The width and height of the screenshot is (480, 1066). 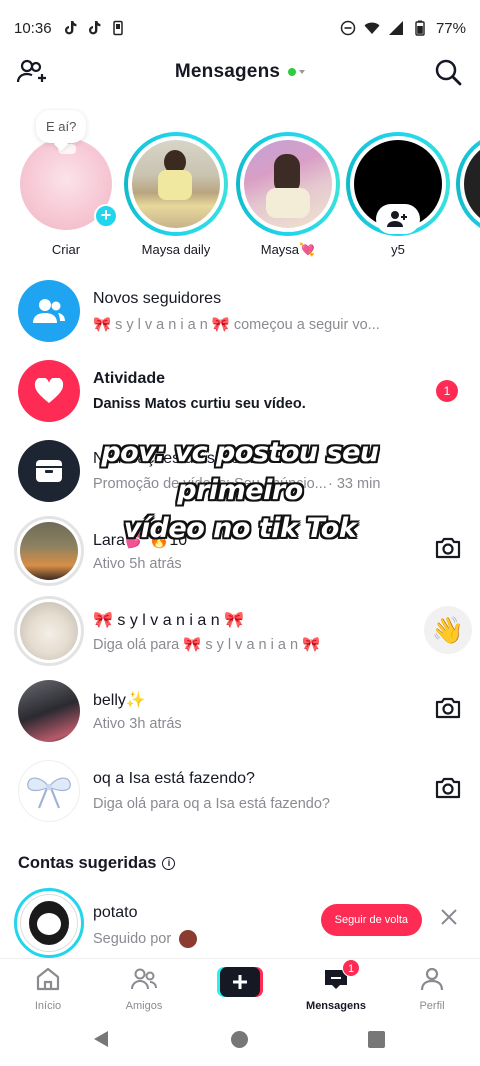 I want to click on tab-home: Início, so click(x=48, y=988).